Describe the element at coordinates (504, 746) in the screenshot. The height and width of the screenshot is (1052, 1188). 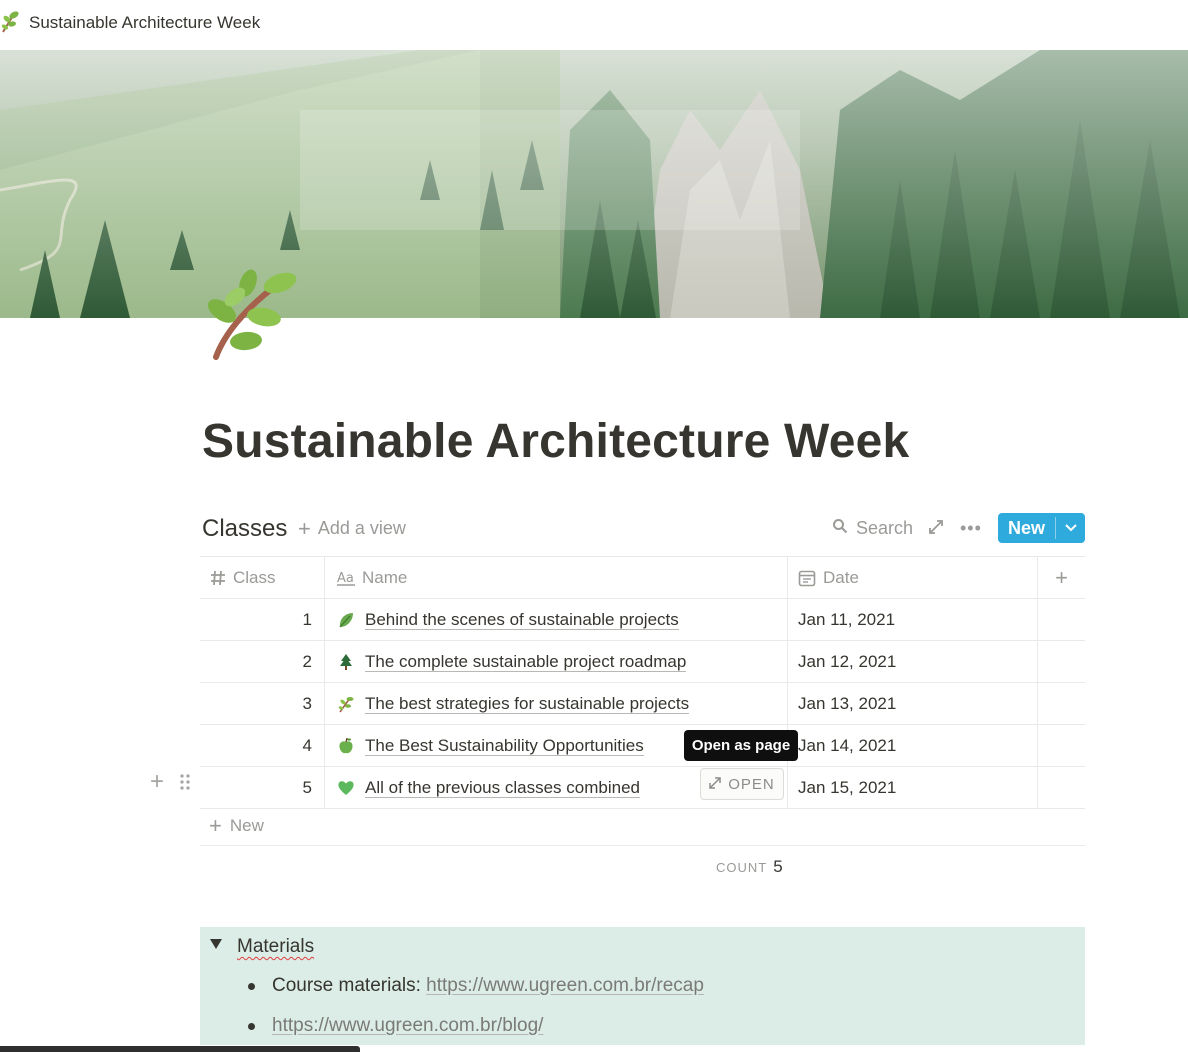
I see `class-name: The Best Sustainability Opportunities` at that location.